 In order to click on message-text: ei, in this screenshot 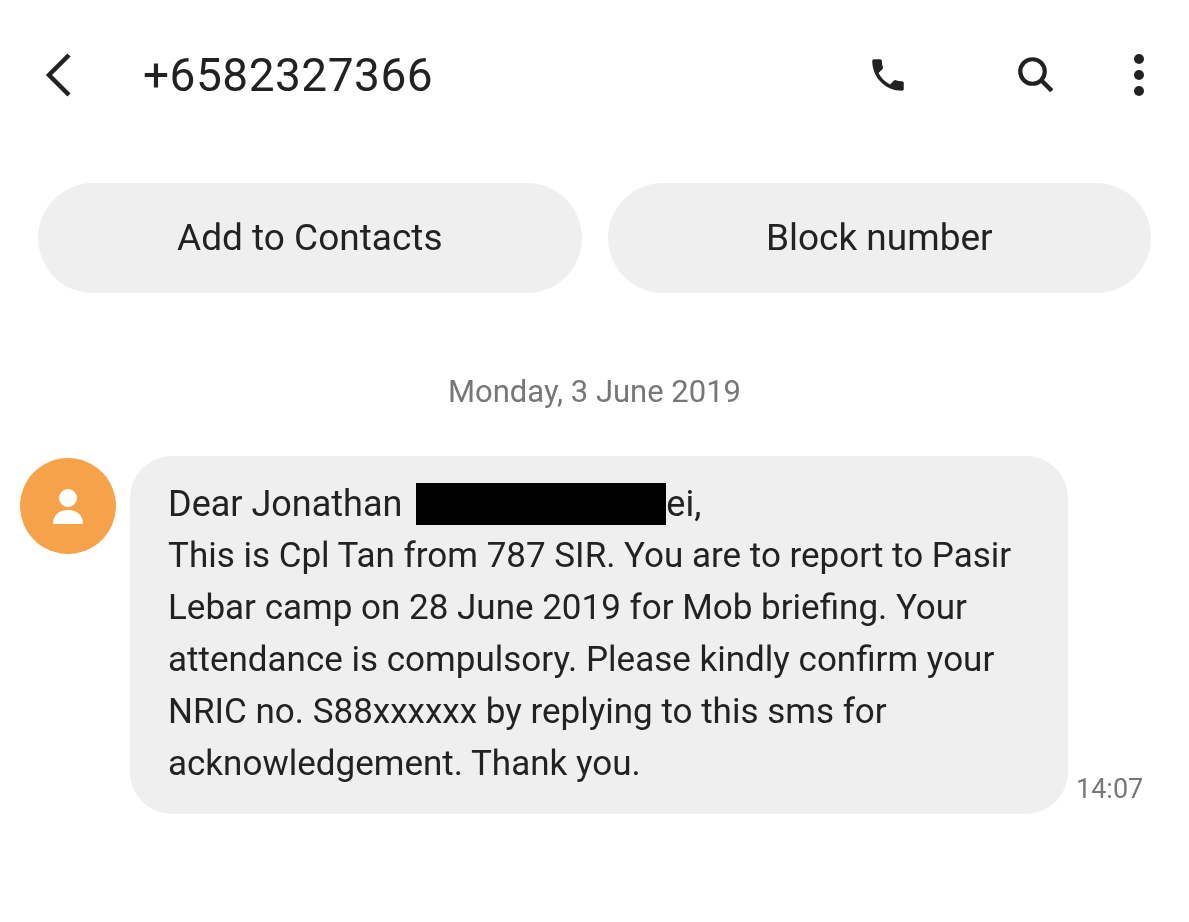, I will do `click(684, 504)`.